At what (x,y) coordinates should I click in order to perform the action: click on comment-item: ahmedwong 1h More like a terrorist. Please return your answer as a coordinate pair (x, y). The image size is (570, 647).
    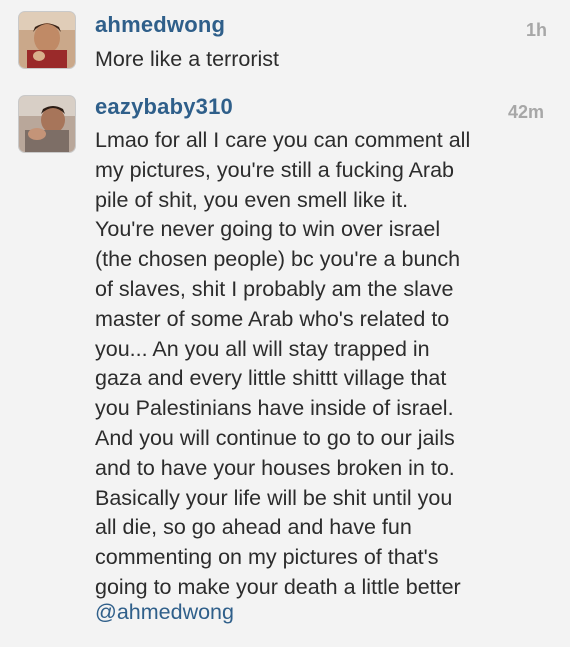
    Looking at the image, I should click on (285, 42).